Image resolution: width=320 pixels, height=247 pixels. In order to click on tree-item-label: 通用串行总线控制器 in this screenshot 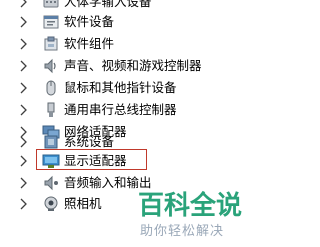, I will do `click(120, 109)`.